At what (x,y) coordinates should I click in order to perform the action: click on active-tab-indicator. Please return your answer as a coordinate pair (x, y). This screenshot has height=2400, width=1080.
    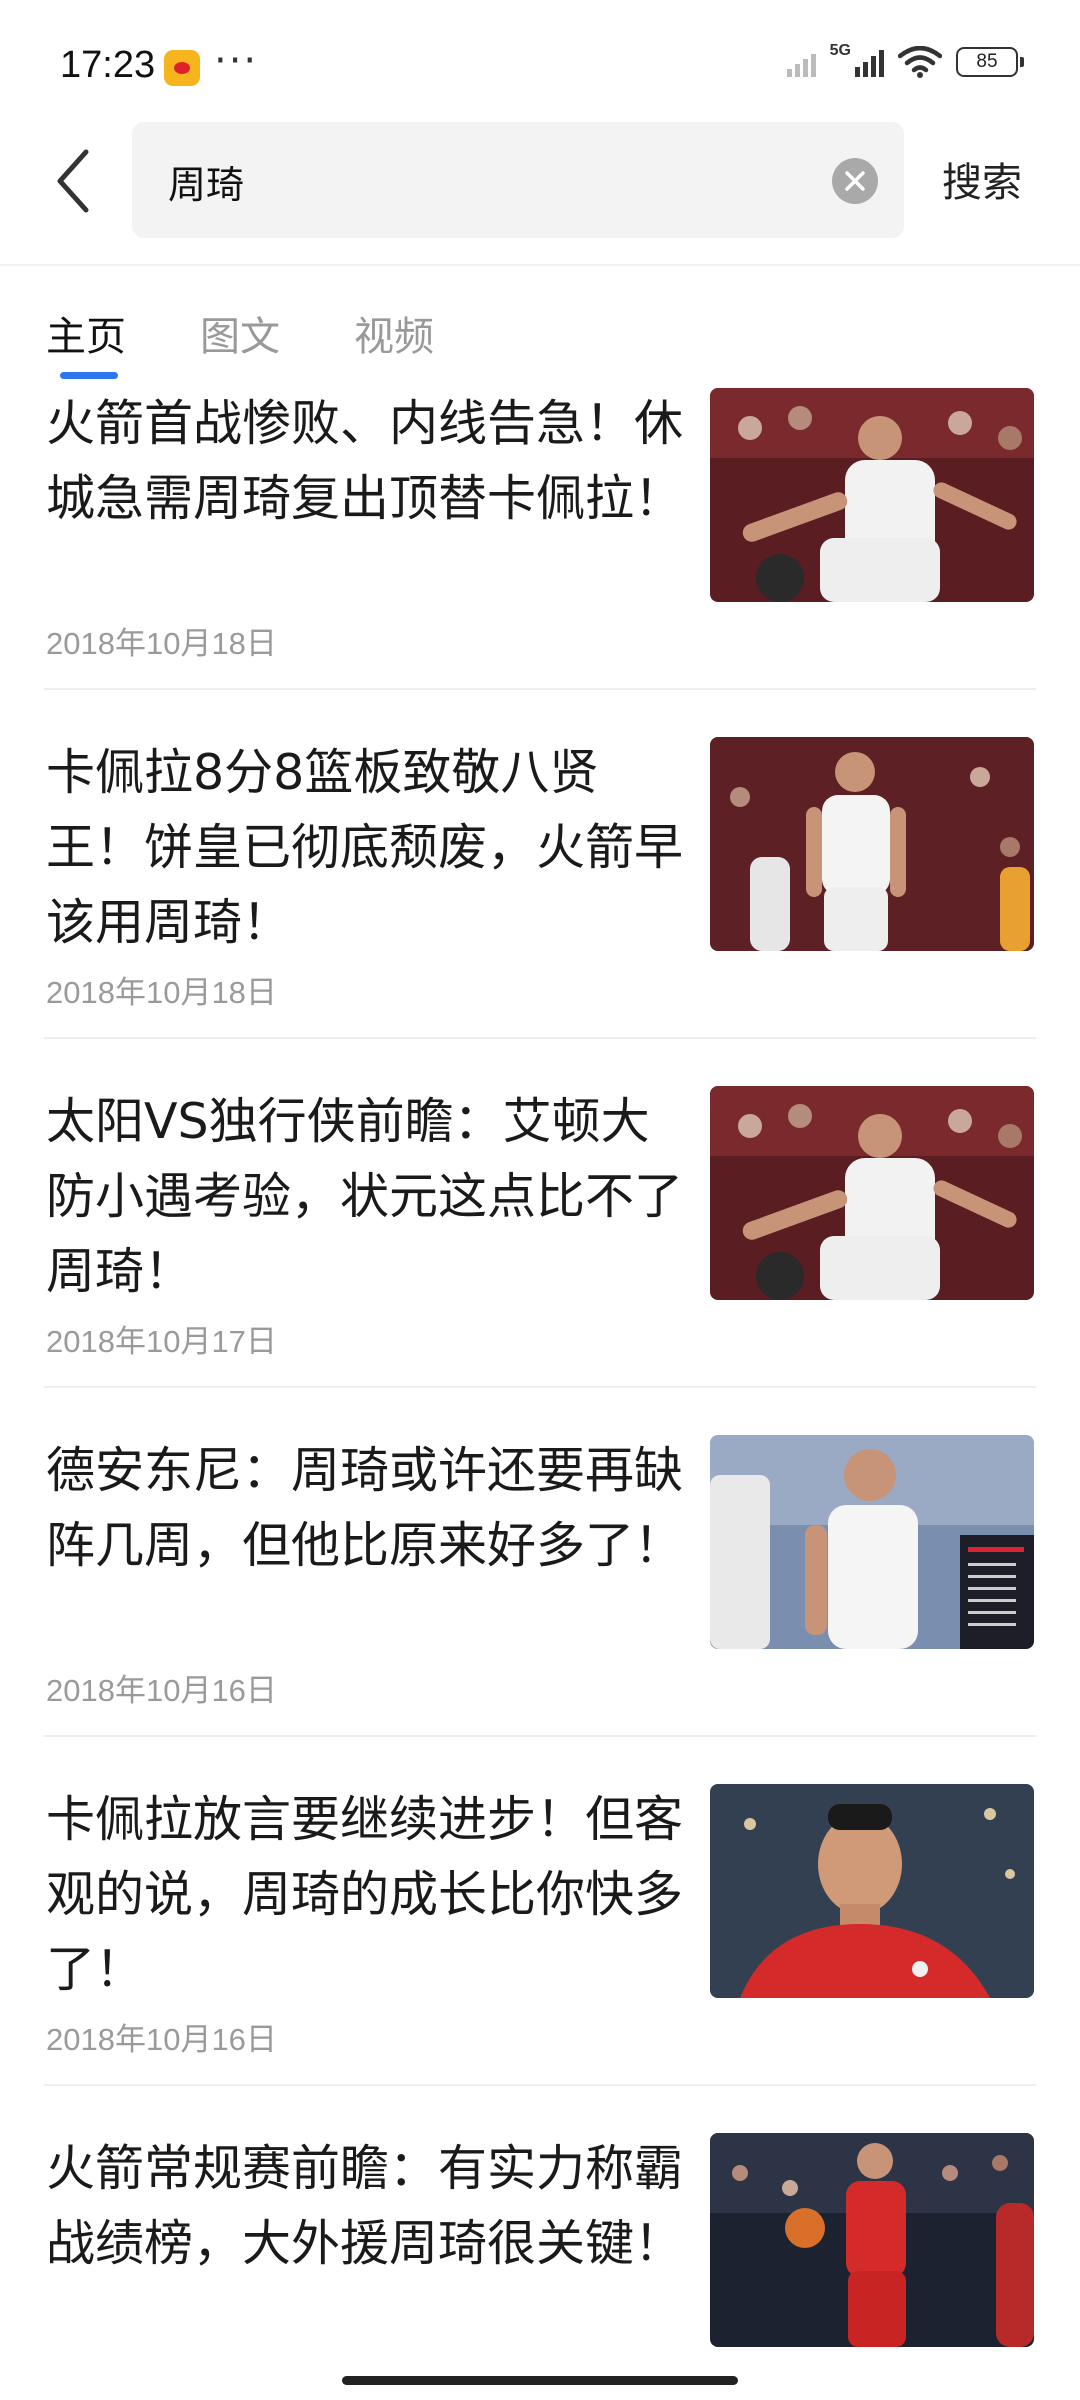
    Looking at the image, I should click on (89, 375).